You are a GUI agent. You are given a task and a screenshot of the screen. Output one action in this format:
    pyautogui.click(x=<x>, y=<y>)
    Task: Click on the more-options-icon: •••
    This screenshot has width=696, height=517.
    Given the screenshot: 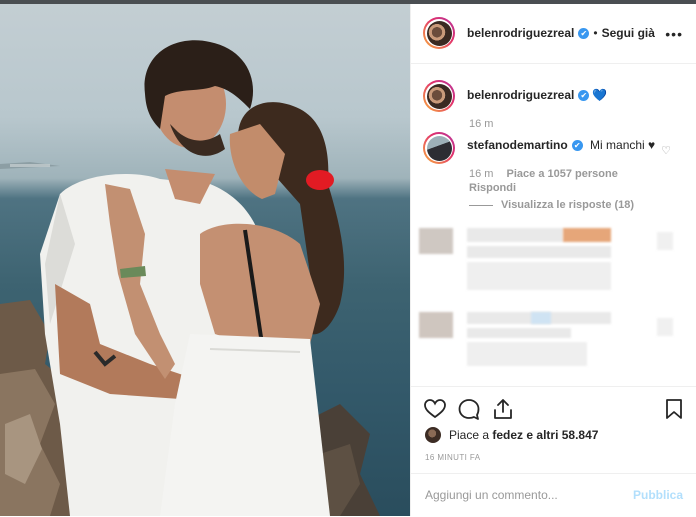 What is the action you would take?
    pyautogui.click(x=674, y=34)
    